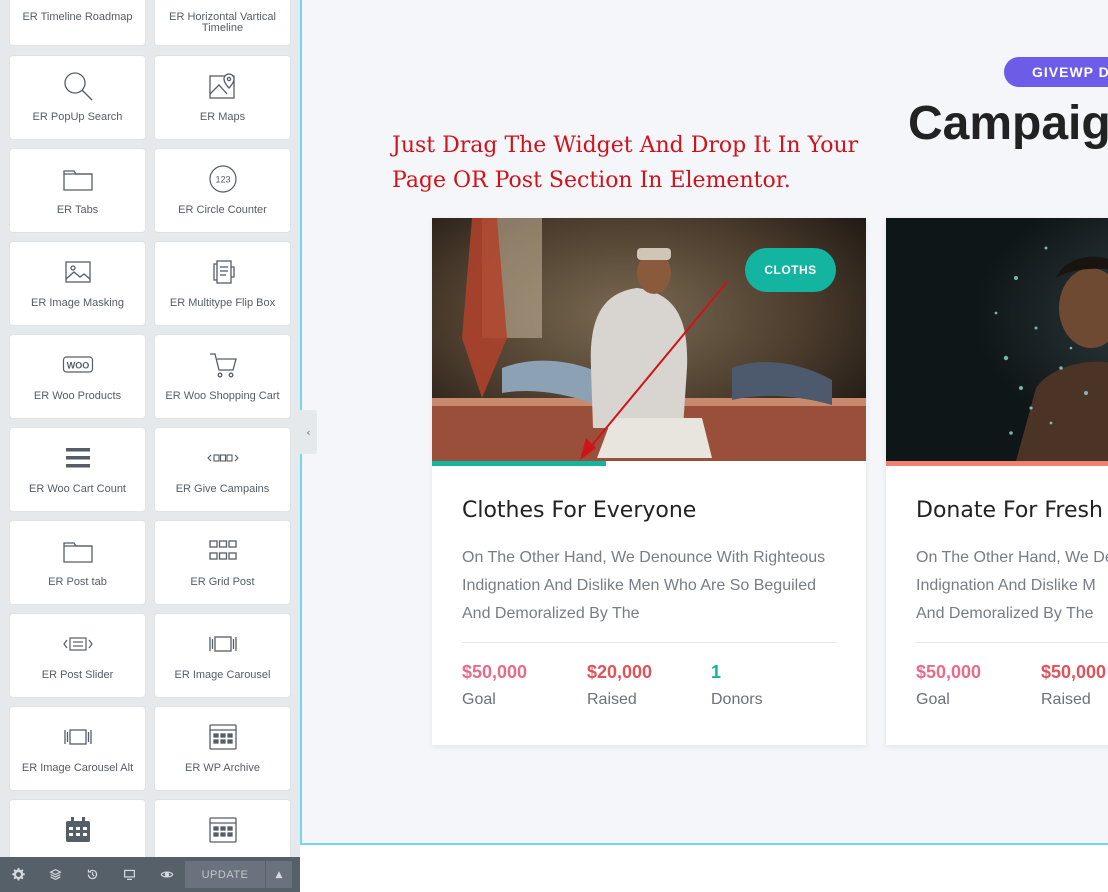 The width and height of the screenshot is (1108, 892). What do you see at coordinates (78, 830) in the screenshot?
I see `calendar-icon` at bounding box center [78, 830].